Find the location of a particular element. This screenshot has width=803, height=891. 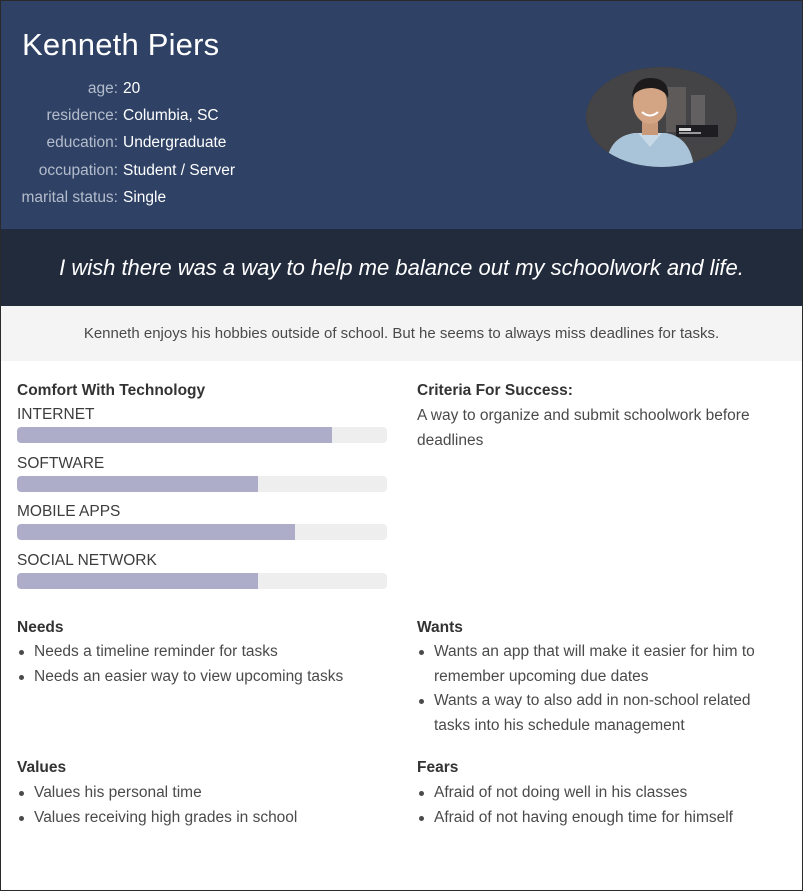

tech-item-social-network: SOCIAL NETWORK is located at coordinates (202, 575).